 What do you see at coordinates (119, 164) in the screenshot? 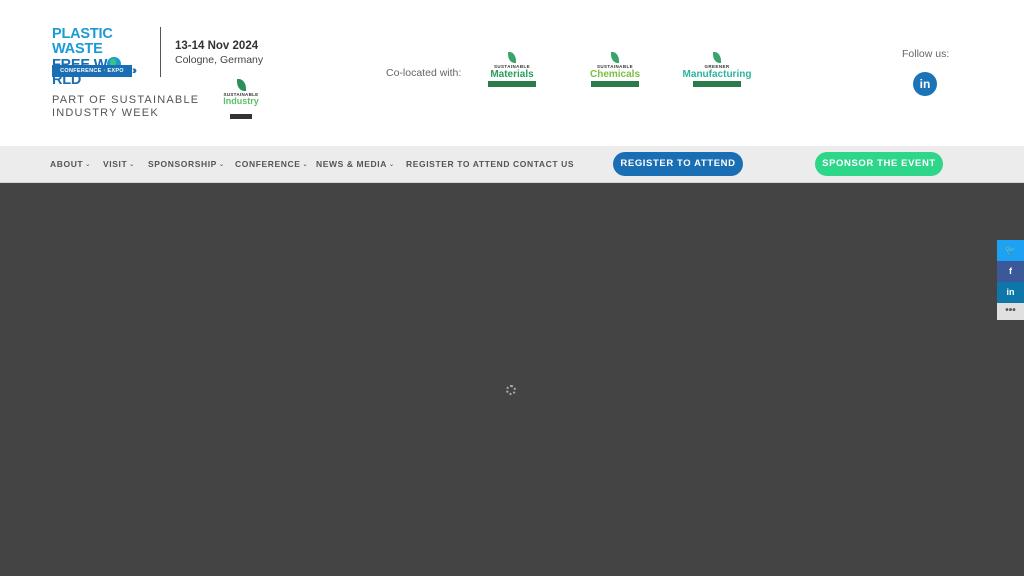
I see `nav-item-visit: VISIT ⌄` at bounding box center [119, 164].